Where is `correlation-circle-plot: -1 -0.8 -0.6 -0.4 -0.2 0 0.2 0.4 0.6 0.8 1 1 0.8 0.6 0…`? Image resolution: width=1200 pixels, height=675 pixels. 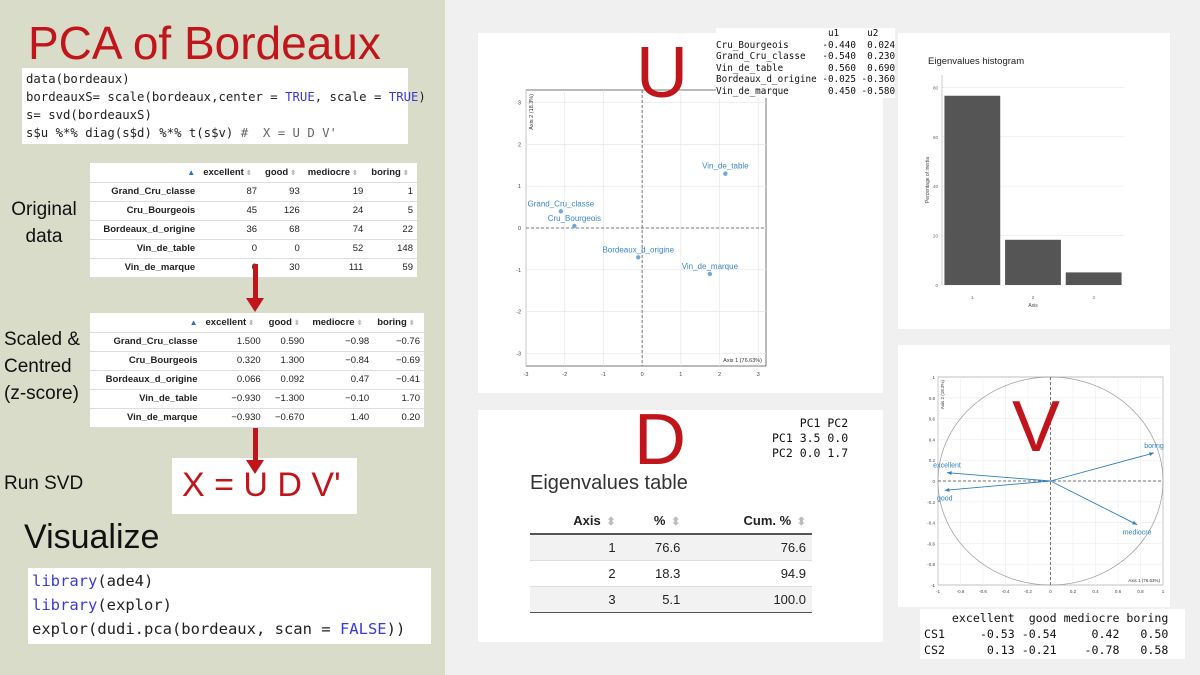 correlation-circle-plot: -1 -0.8 -0.6 -0.4 -0.2 0 0.2 0.4 0.6 0.8 1 1 0.8 0.6 0… is located at coordinates (1046, 484).